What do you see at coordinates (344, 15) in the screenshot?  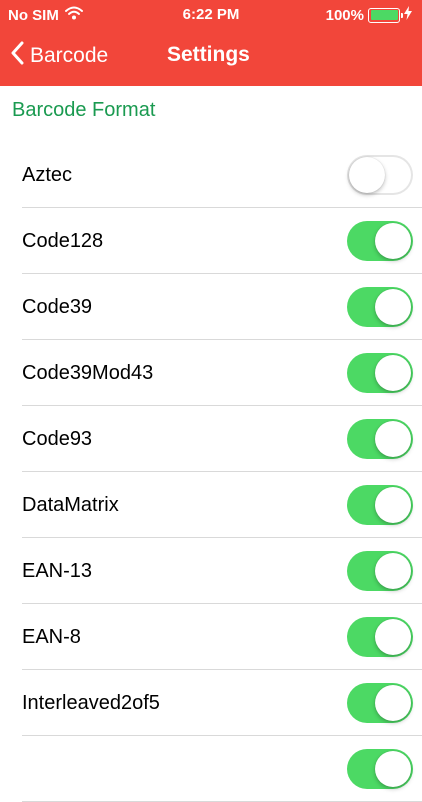 I see `battery-percent: 100%` at bounding box center [344, 15].